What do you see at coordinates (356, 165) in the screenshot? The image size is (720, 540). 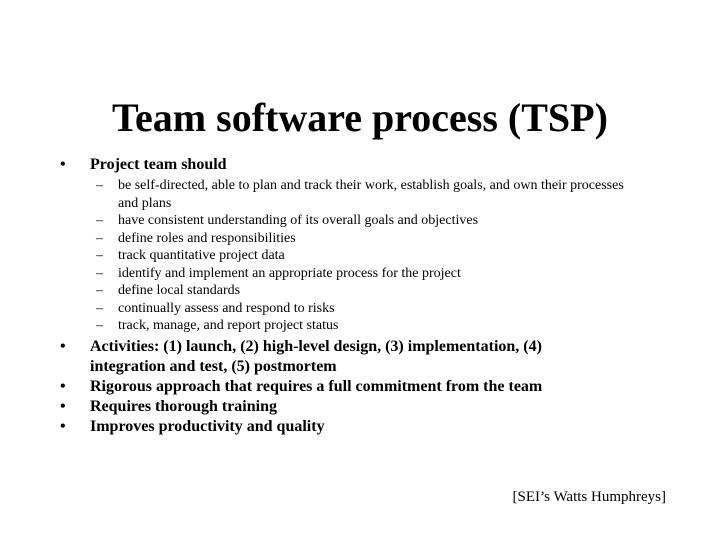 I see `bullet-item-project-team-should: • Project team should` at bounding box center [356, 165].